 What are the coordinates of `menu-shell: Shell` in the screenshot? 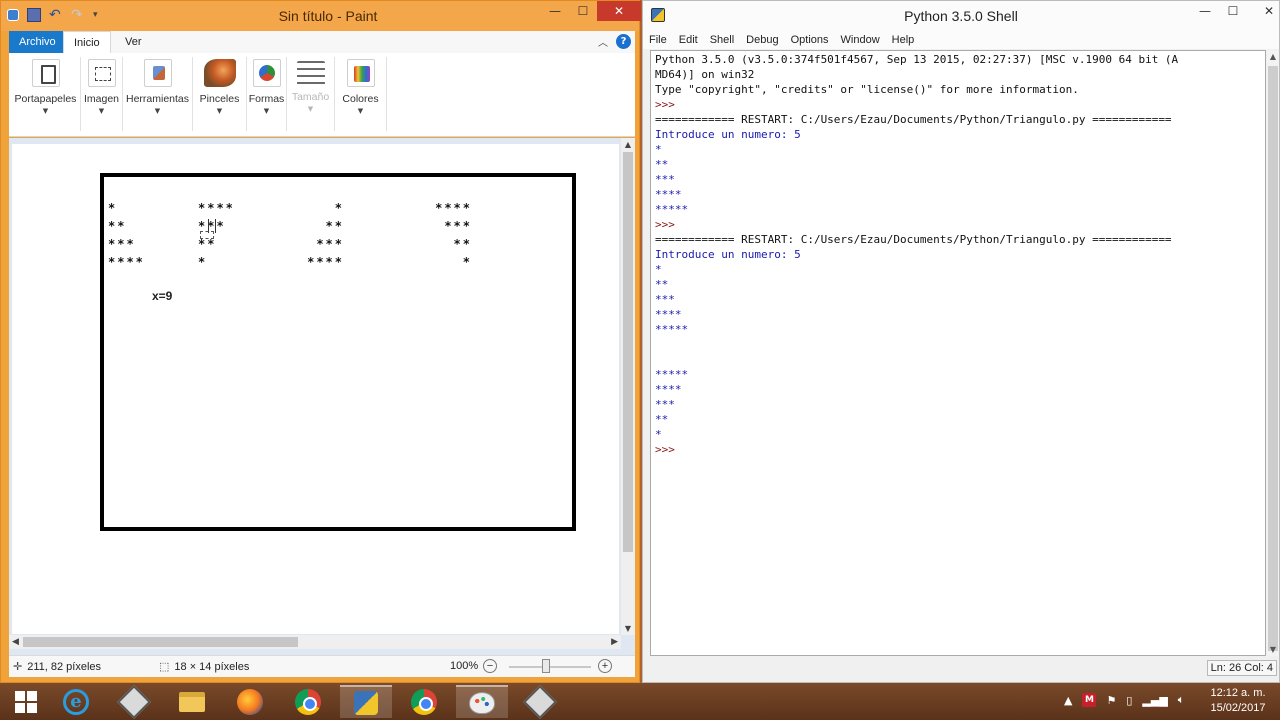 It's located at (722, 40).